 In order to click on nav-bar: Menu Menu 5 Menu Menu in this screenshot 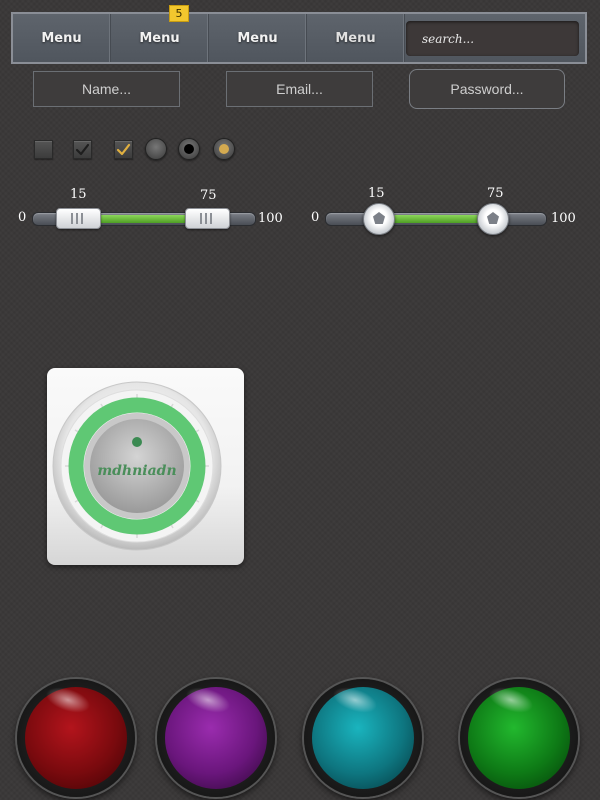, I will do `click(299, 34)`.